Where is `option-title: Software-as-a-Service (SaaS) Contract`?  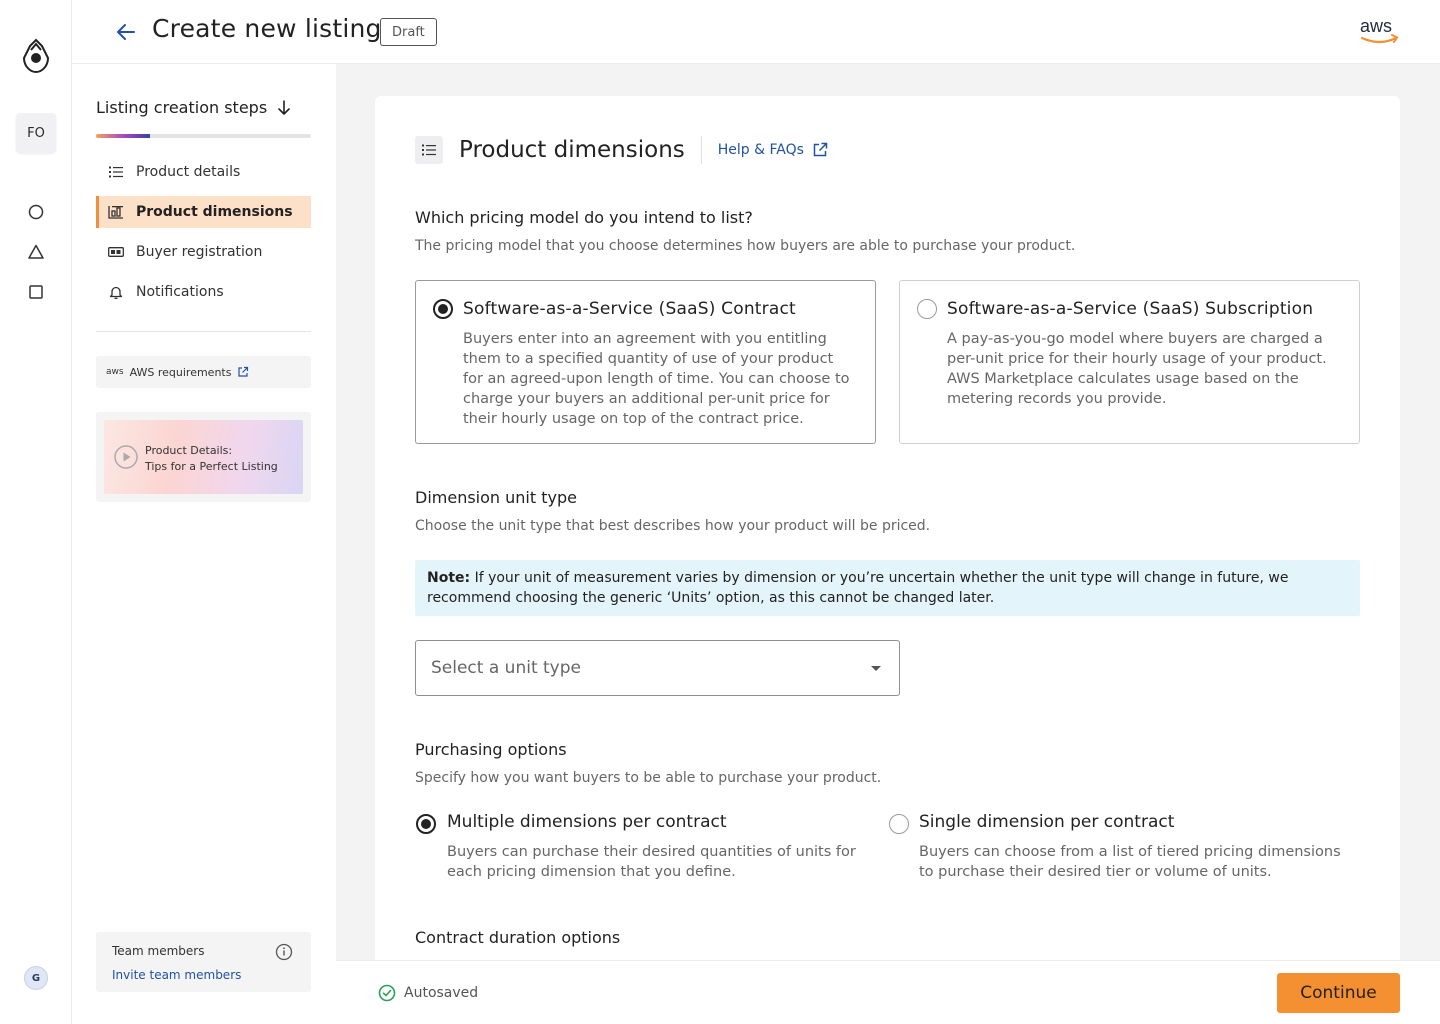
option-title: Software-as-a-Service (SaaS) Contract is located at coordinates (629, 309).